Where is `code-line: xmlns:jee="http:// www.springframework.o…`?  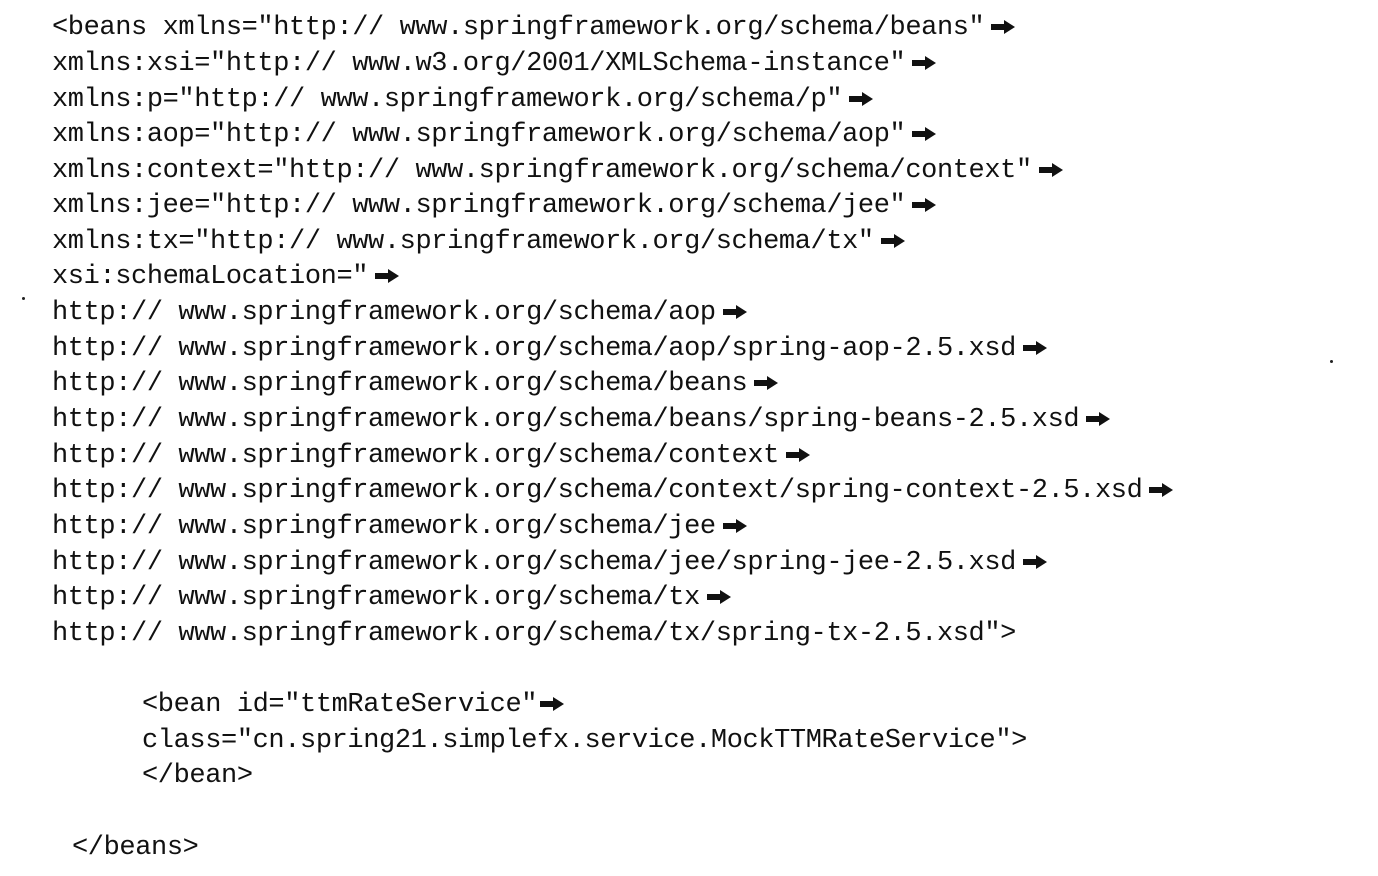
code-line: xmlns:jee="http:// www.springframework.o… is located at coordinates (494, 206).